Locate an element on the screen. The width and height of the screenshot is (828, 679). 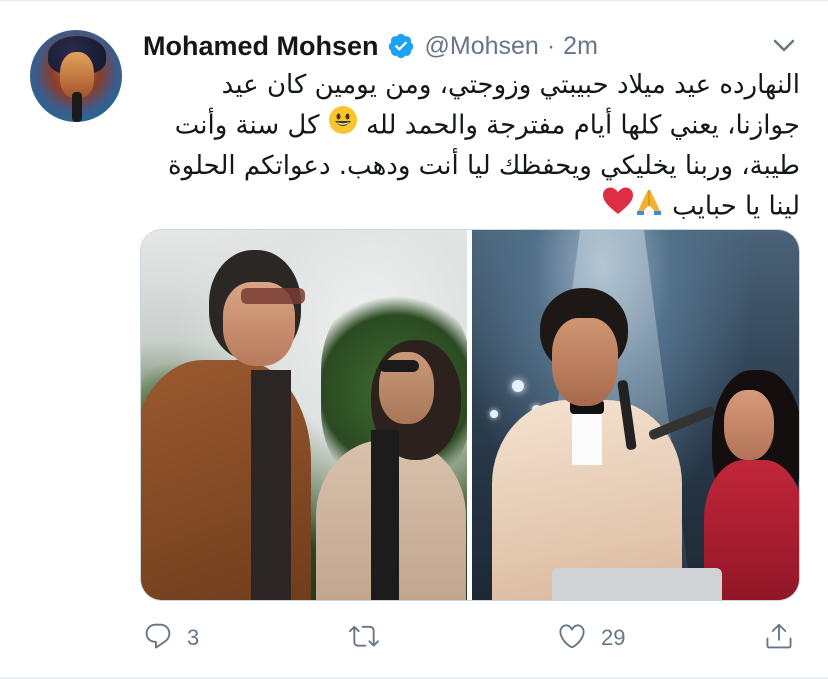
like-button: 29 is located at coordinates (591, 638).